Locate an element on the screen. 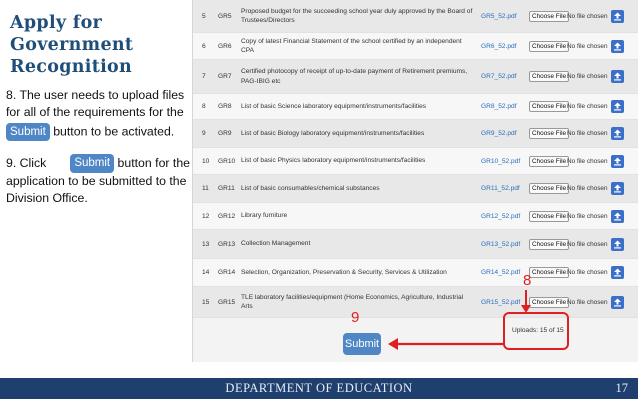  uploaded-file-link: GR14_52.pdf is located at coordinates (500, 272).